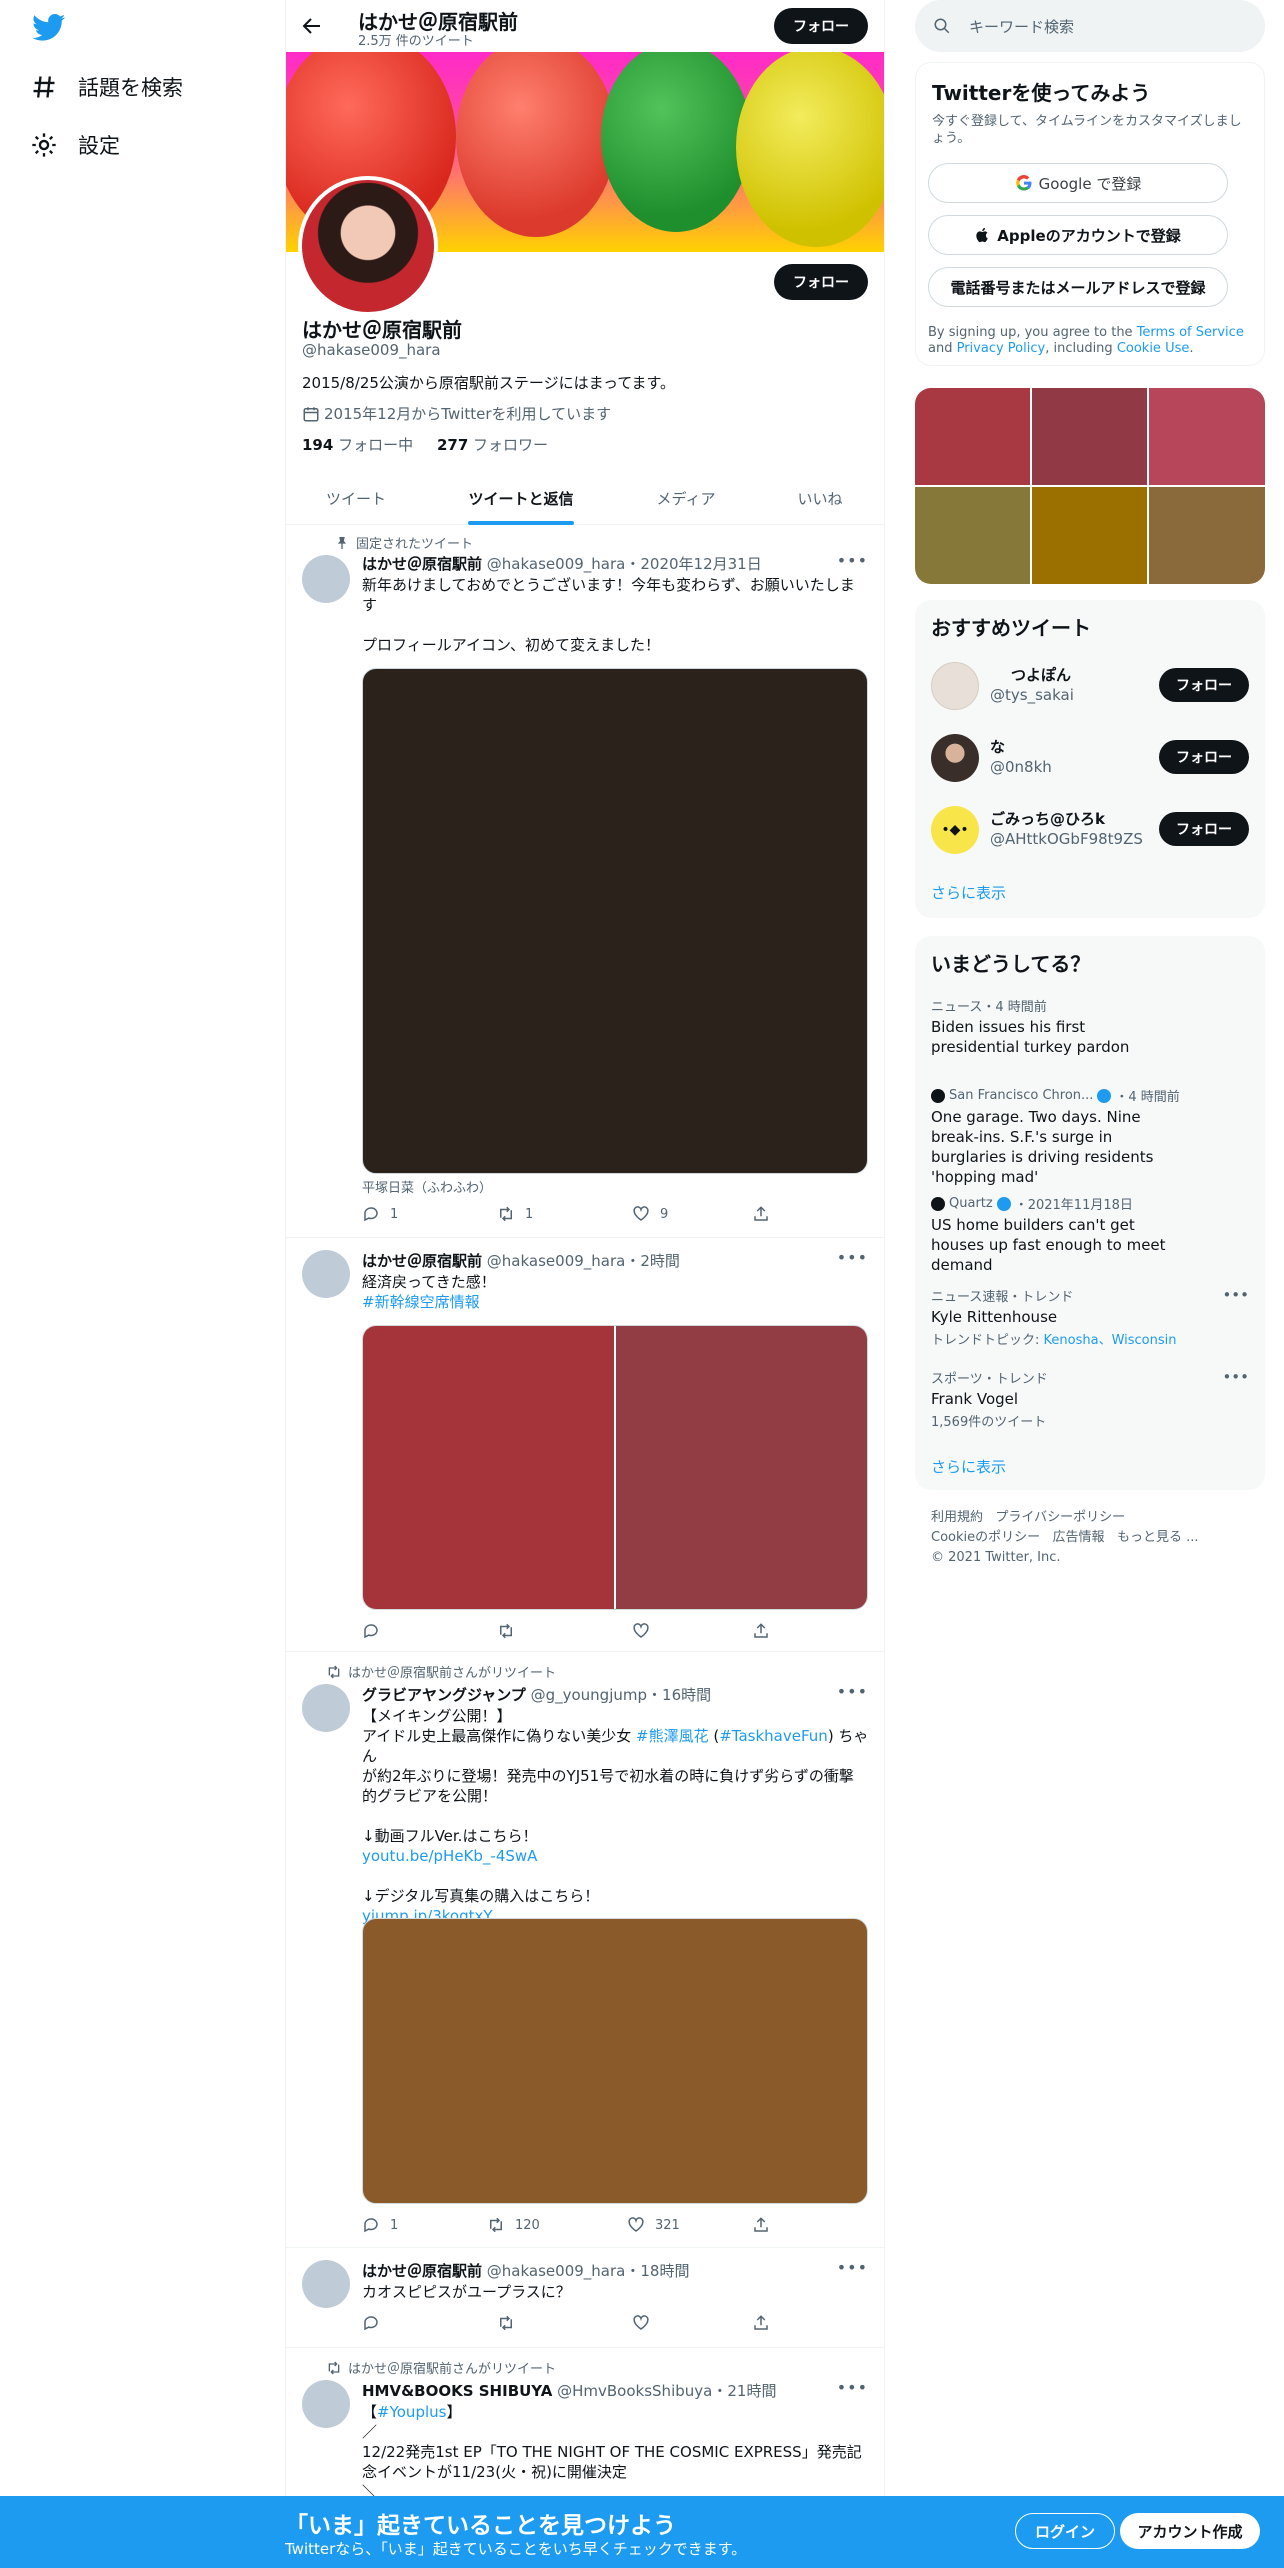 Image resolution: width=1284 pixels, height=2568 pixels. I want to click on footer-ads-link: 広告情報, so click(1079, 1537).